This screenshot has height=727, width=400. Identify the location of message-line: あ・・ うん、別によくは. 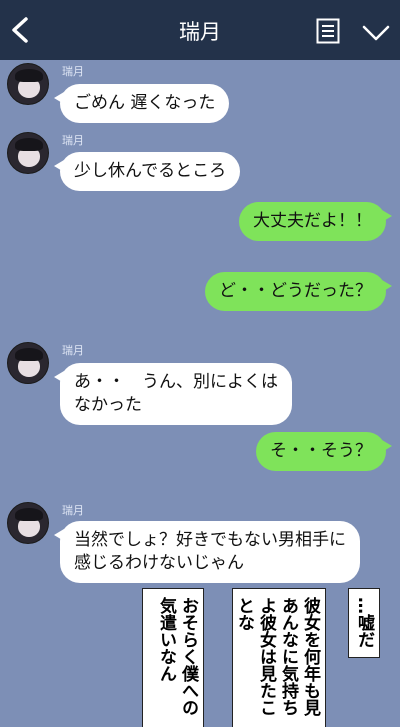
(176, 382).